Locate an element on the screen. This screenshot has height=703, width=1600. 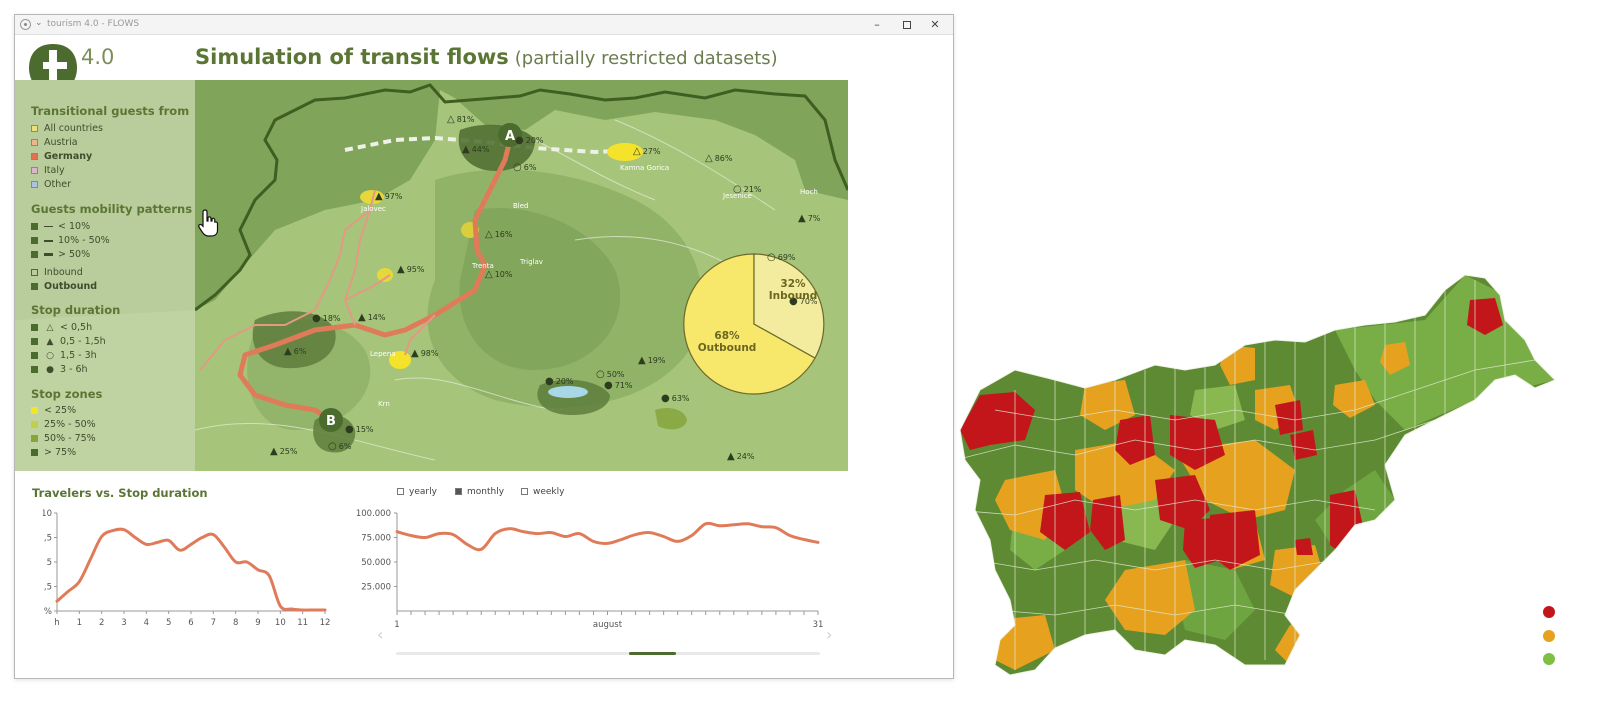
series-line is located at coordinates (607, 536).